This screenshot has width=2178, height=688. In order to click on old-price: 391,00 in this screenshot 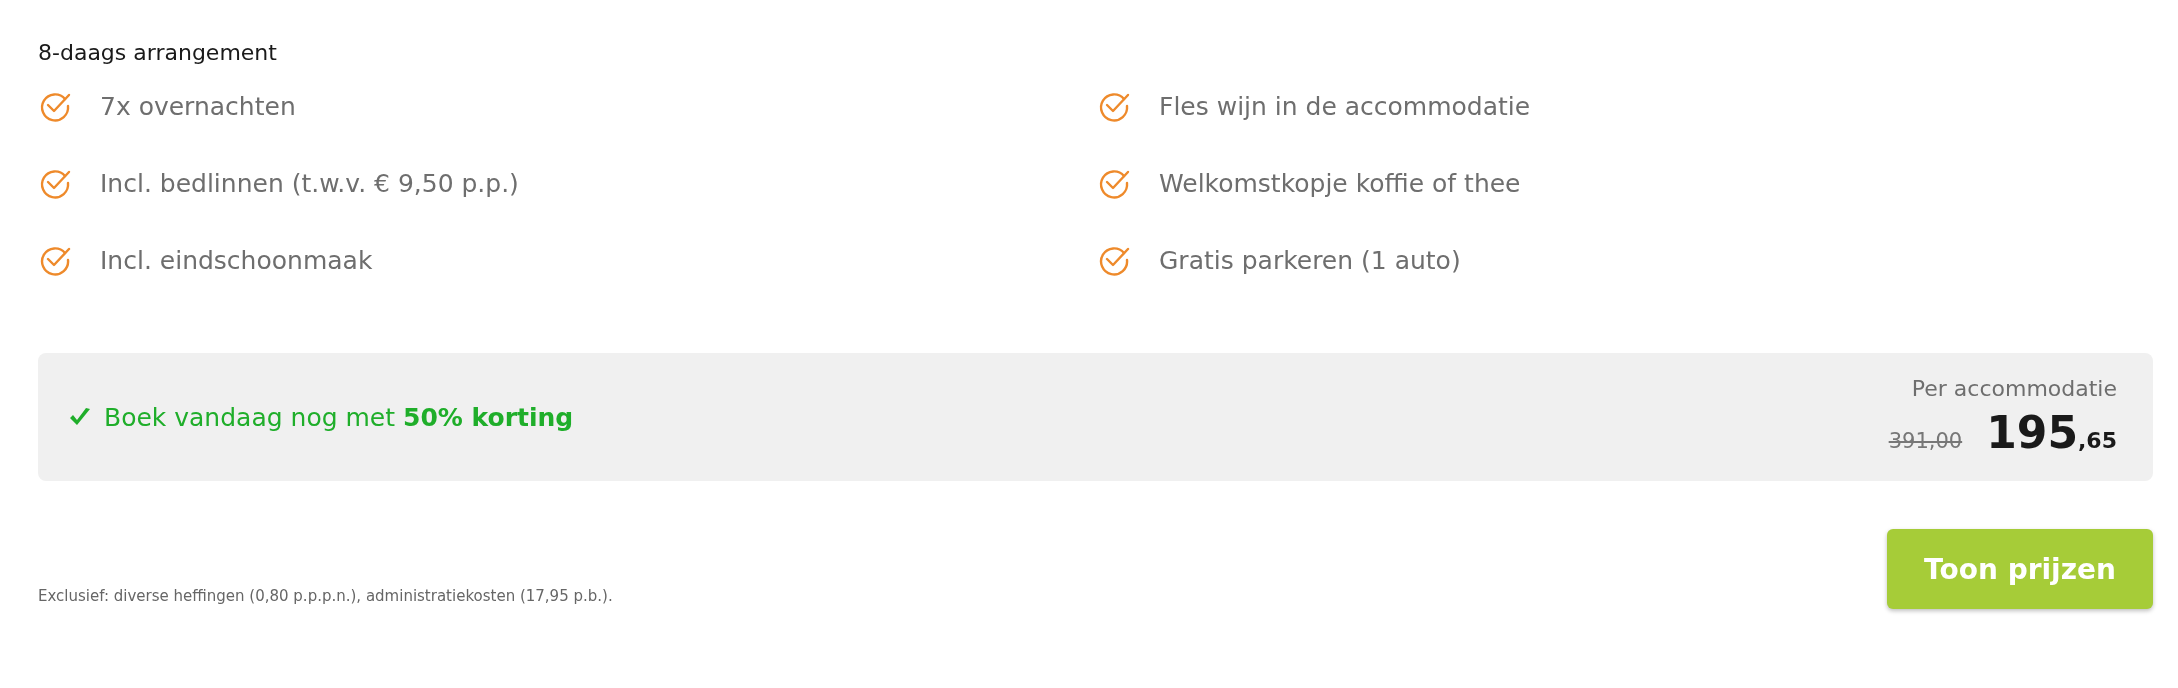, I will do `click(1925, 441)`.